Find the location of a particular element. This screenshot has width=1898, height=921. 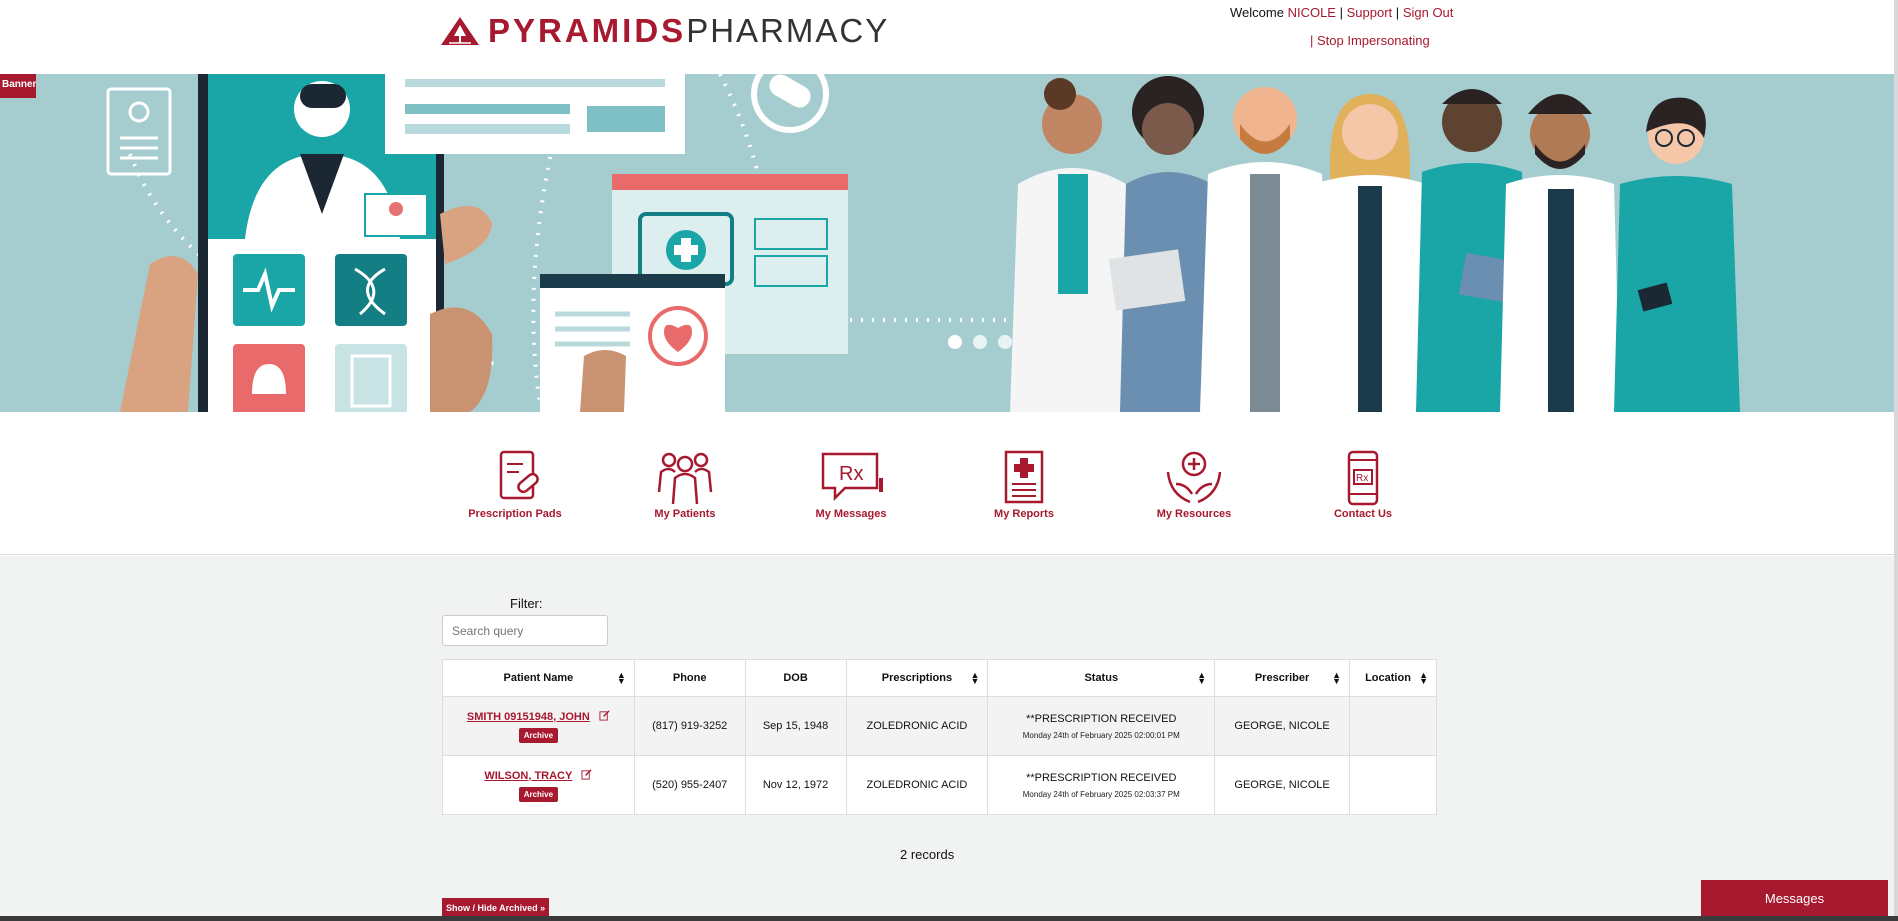

column-header-phone: Phone is located at coordinates (689, 678).